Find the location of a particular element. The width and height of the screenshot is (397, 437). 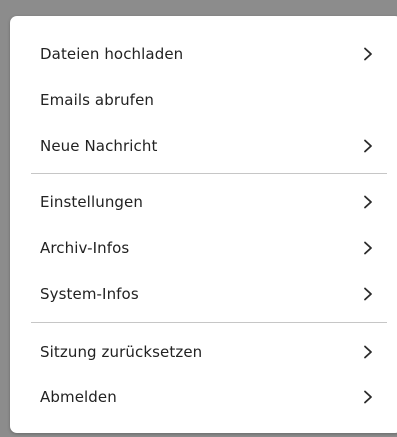

menu-item-neue-nachricht: Neue Nachricht is located at coordinates (203, 146).